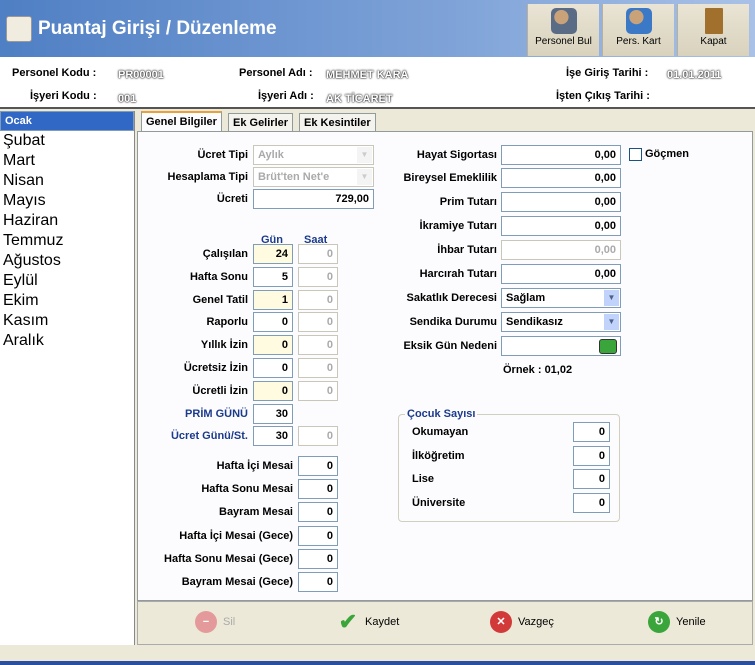 This screenshot has height=665, width=755. I want to click on refresh-icon: ↻, so click(659, 622).